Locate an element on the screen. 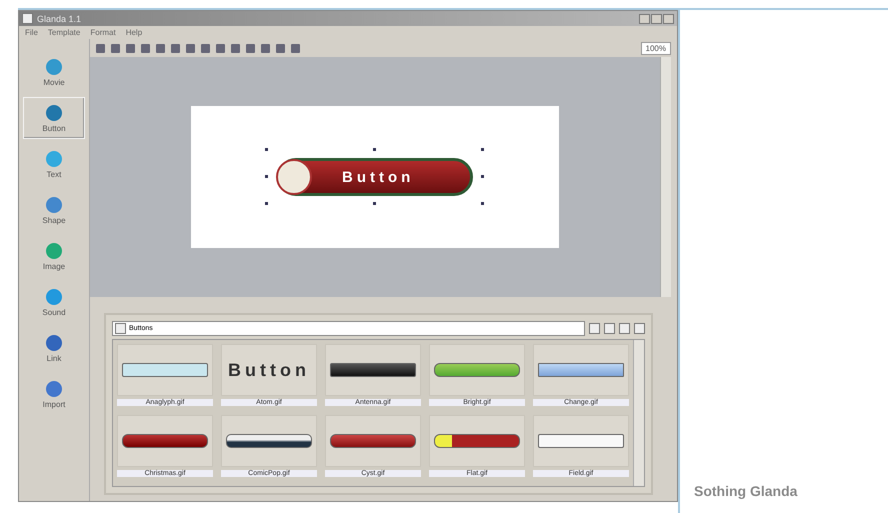 The image size is (888, 513). menu-item: Format is located at coordinates (103, 32).